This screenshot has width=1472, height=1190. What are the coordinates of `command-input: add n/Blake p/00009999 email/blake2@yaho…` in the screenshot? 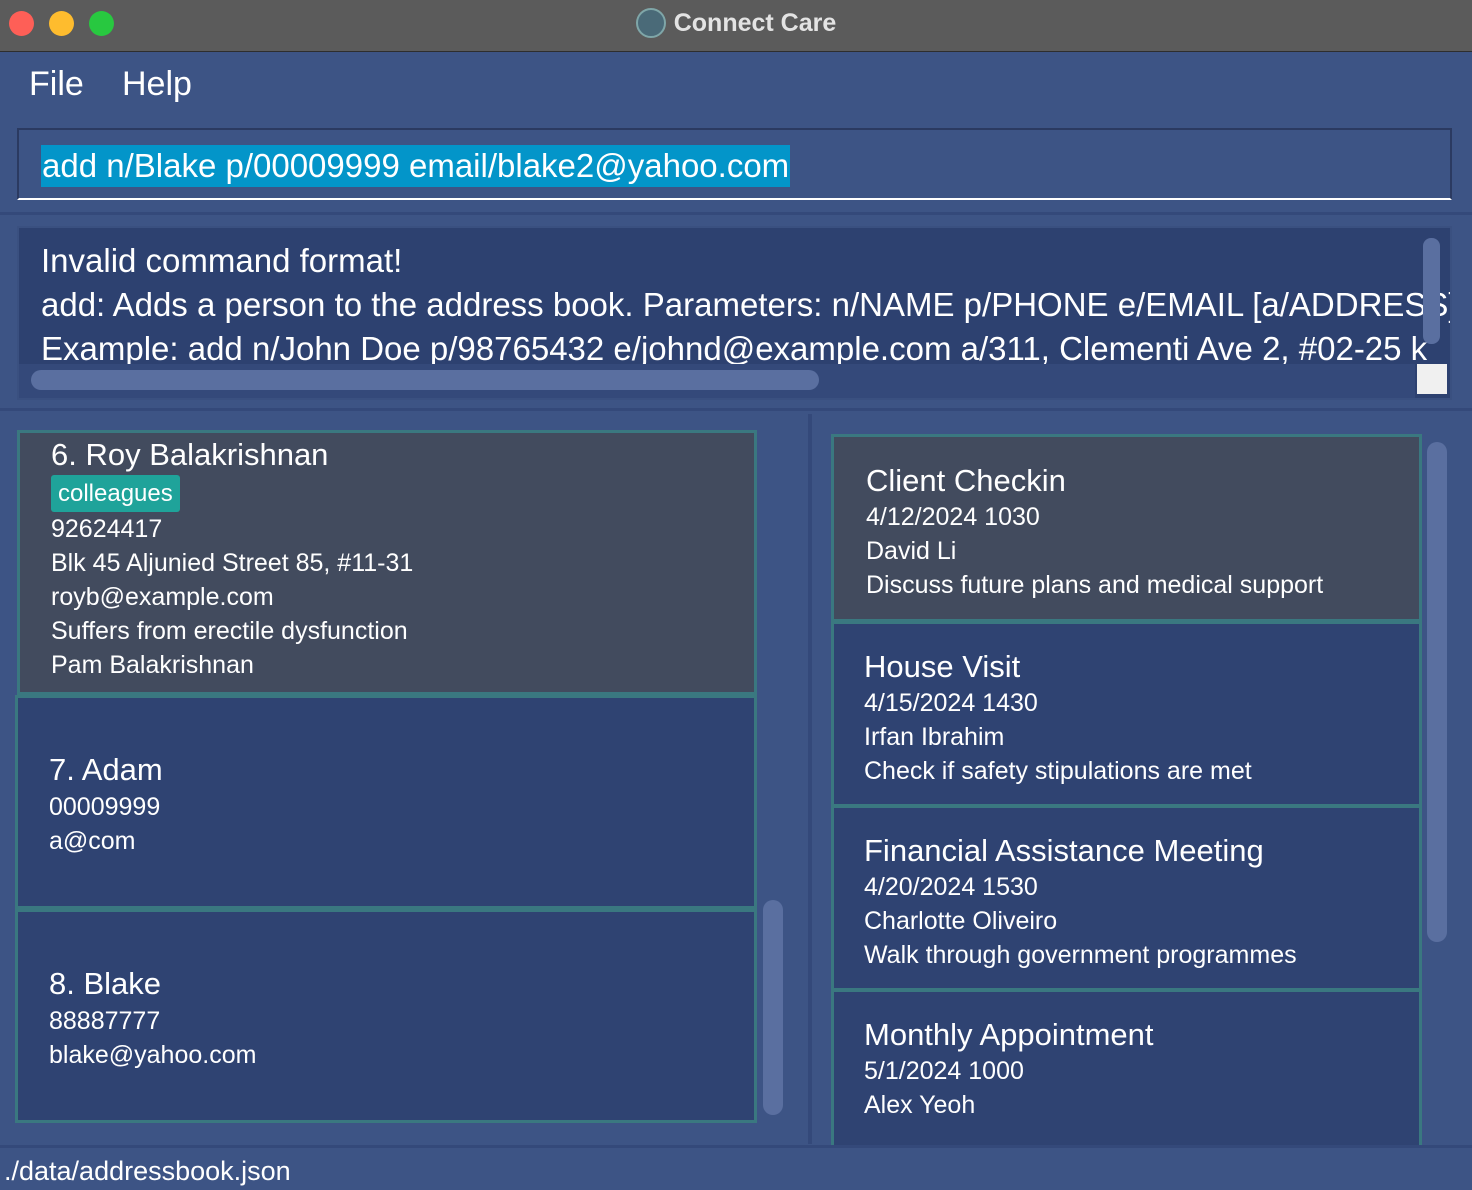 It's located at (734, 164).